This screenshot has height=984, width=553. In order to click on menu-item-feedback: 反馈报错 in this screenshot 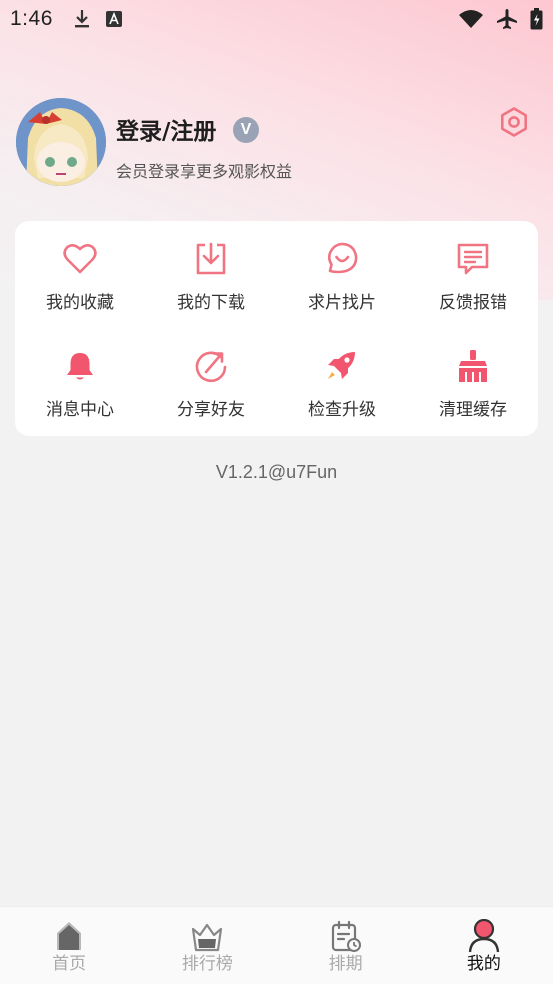, I will do `click(473, 271)`.